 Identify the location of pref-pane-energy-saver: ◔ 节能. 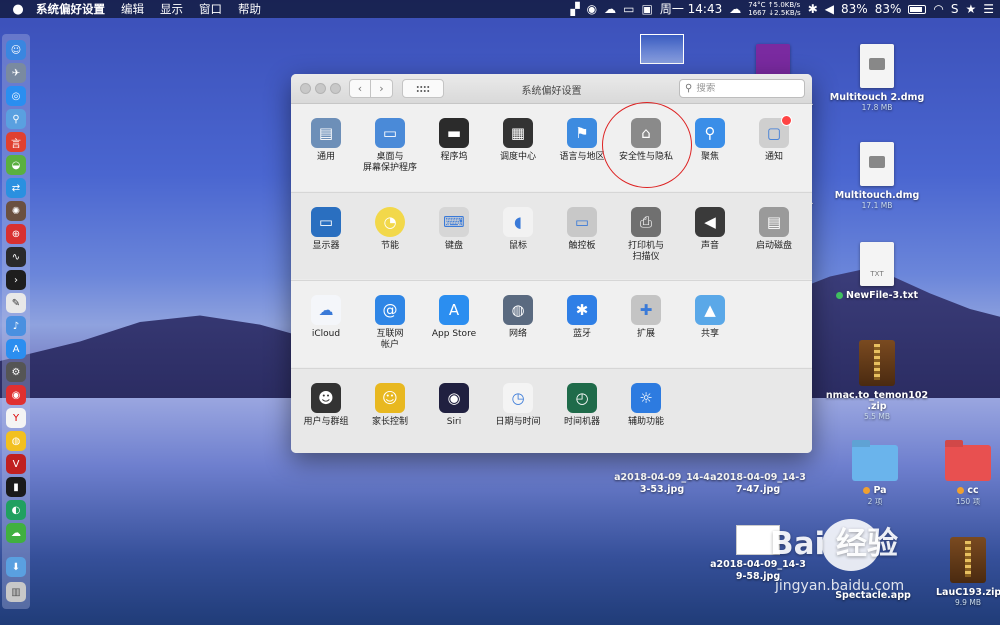
(390, 229).